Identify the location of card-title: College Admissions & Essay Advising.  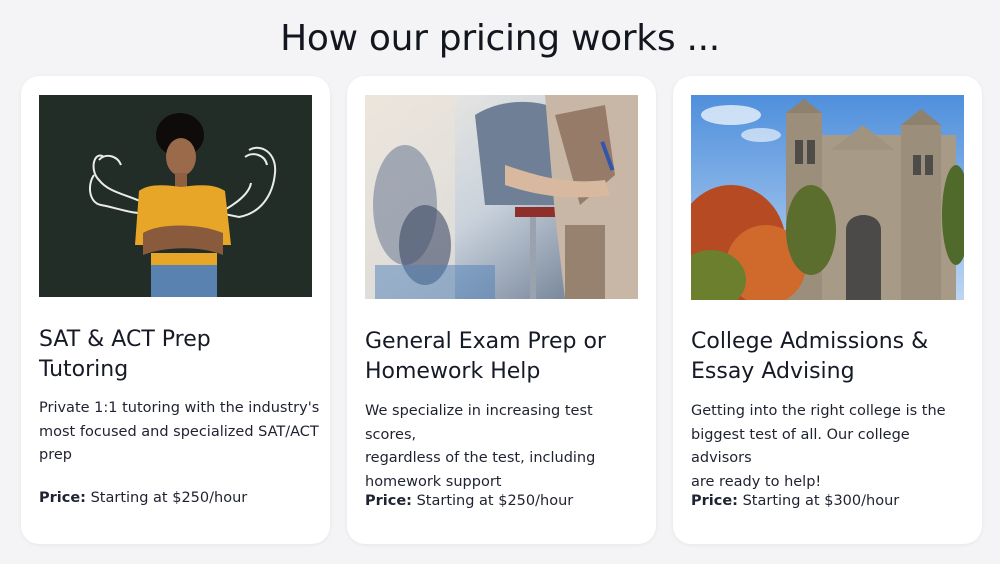
(831, 357).